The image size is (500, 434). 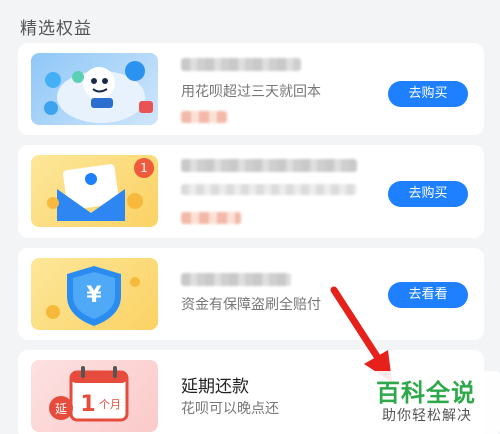 I want to click on card-2-buy-button: 去购买, so click(x=428, y=194).